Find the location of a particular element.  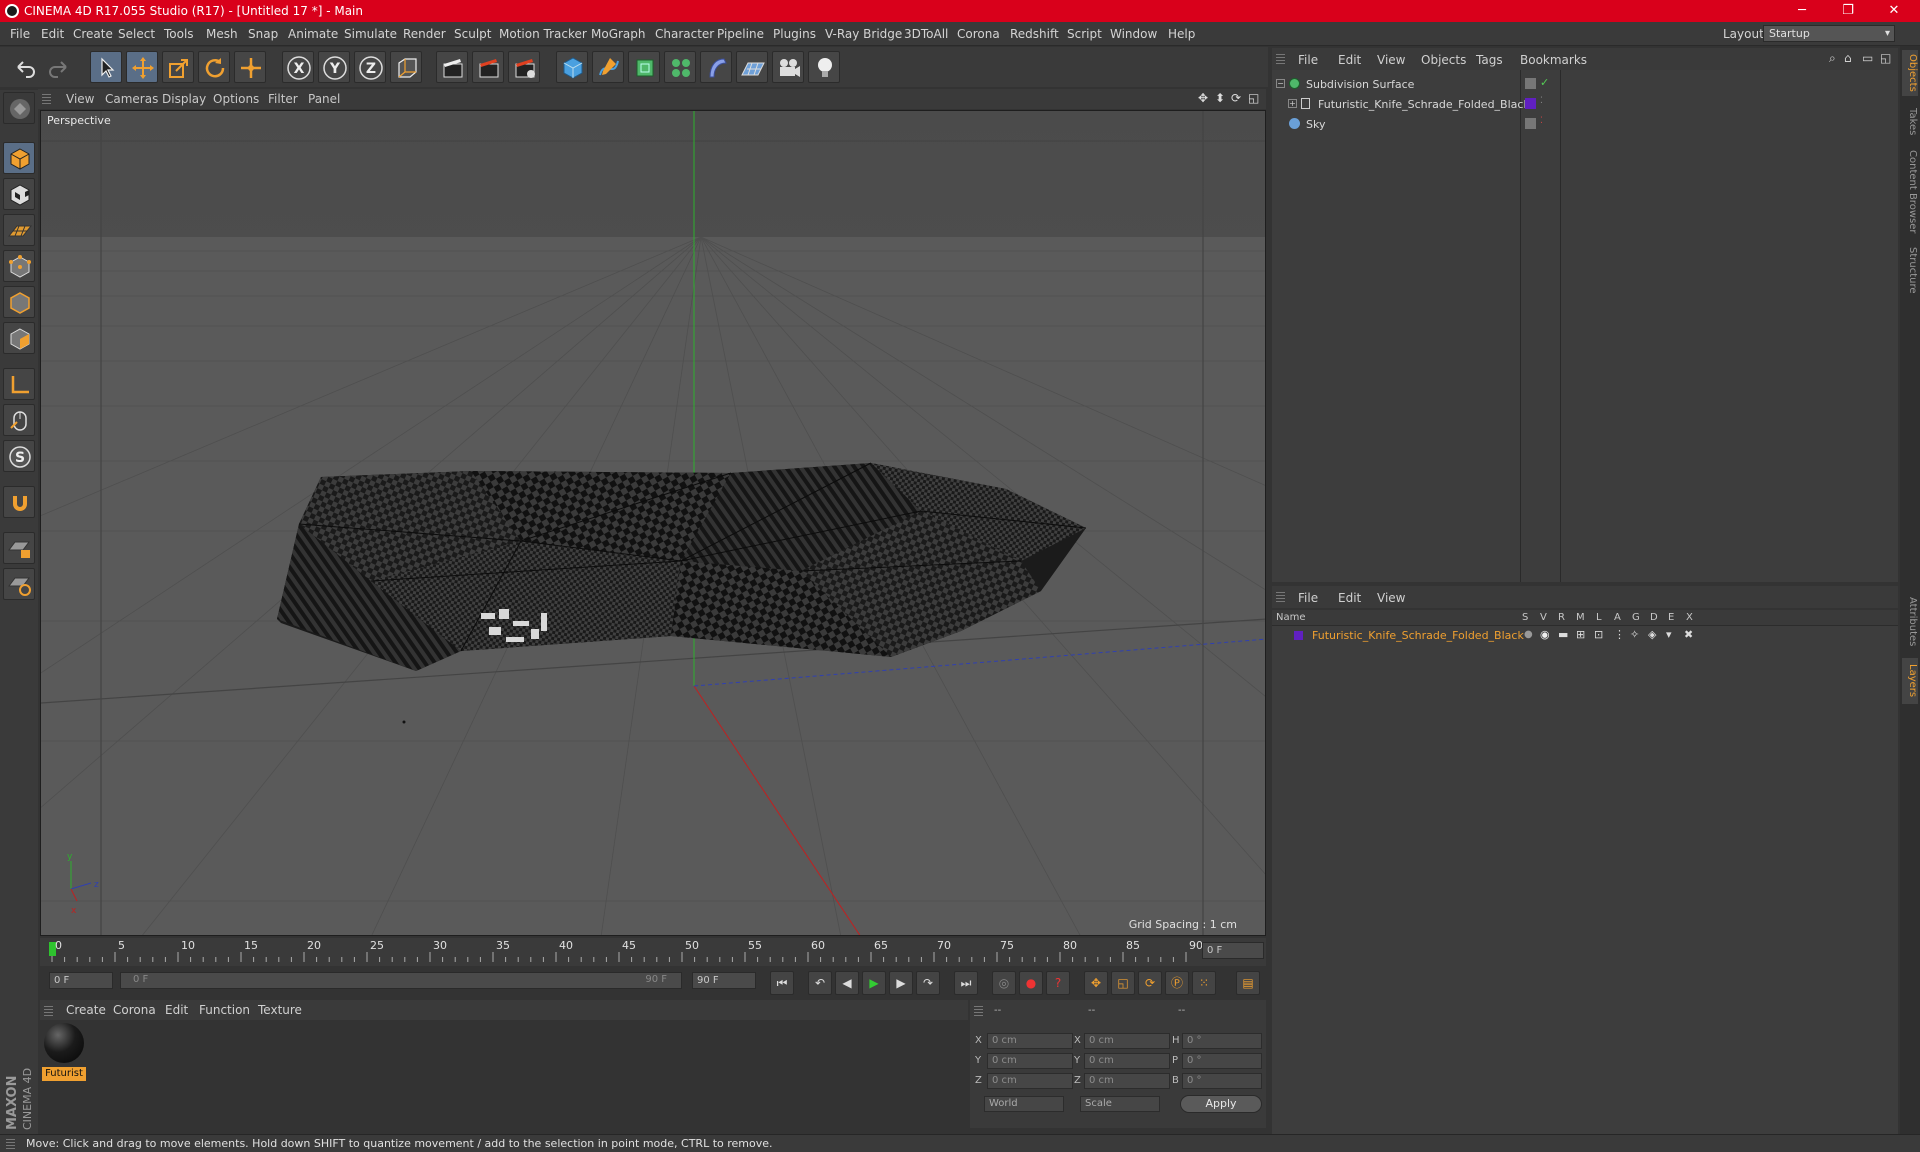

subdivision-surface-button is located at coordinates (644, 67).